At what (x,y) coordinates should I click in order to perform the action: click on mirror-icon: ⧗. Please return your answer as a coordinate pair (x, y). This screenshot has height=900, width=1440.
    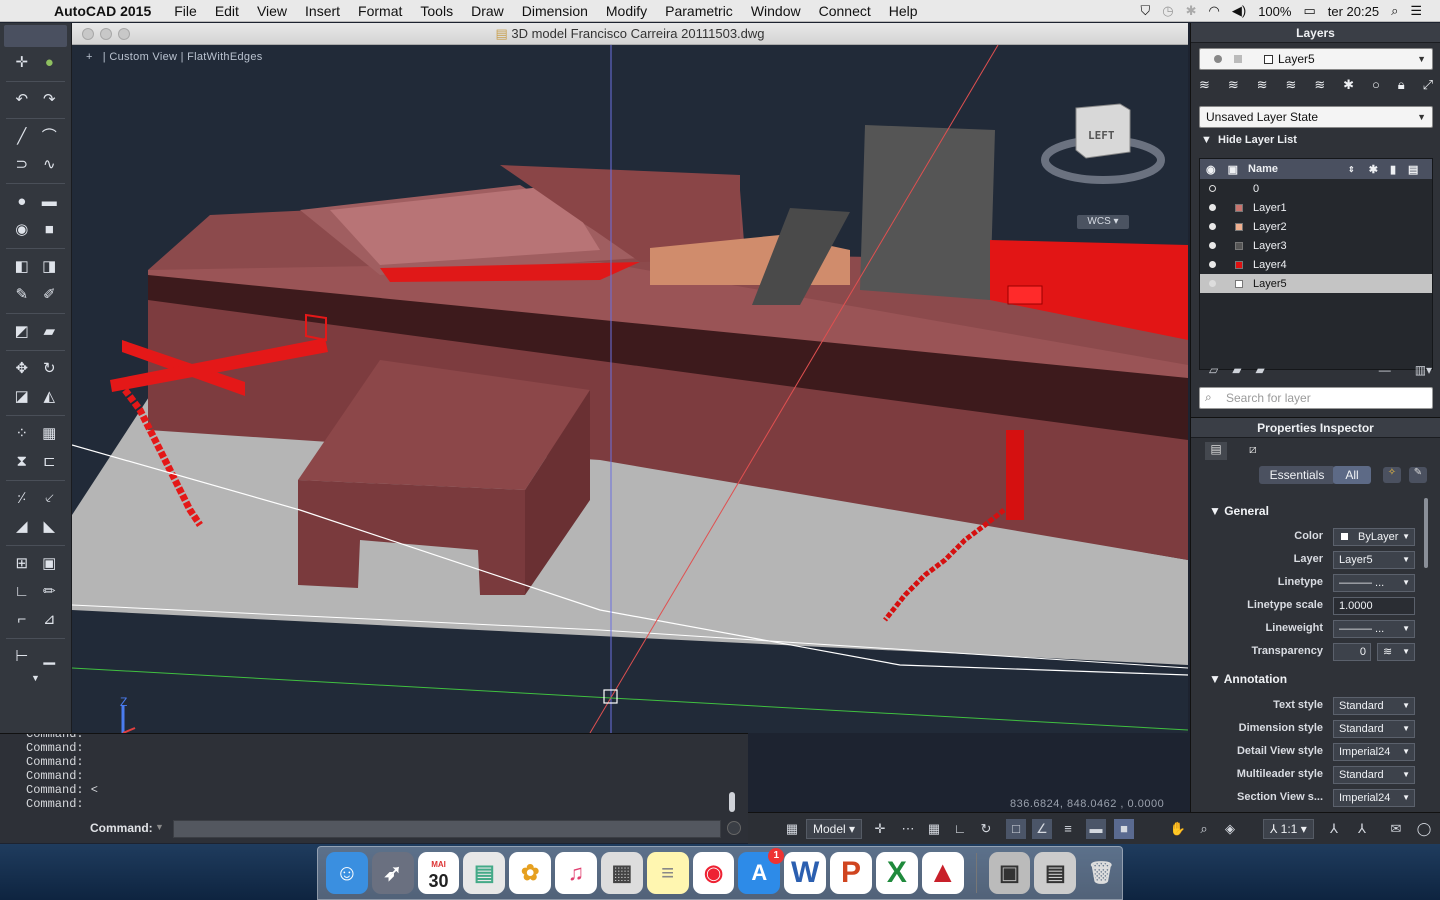
    Looking at the image, I should click on (22, 462).